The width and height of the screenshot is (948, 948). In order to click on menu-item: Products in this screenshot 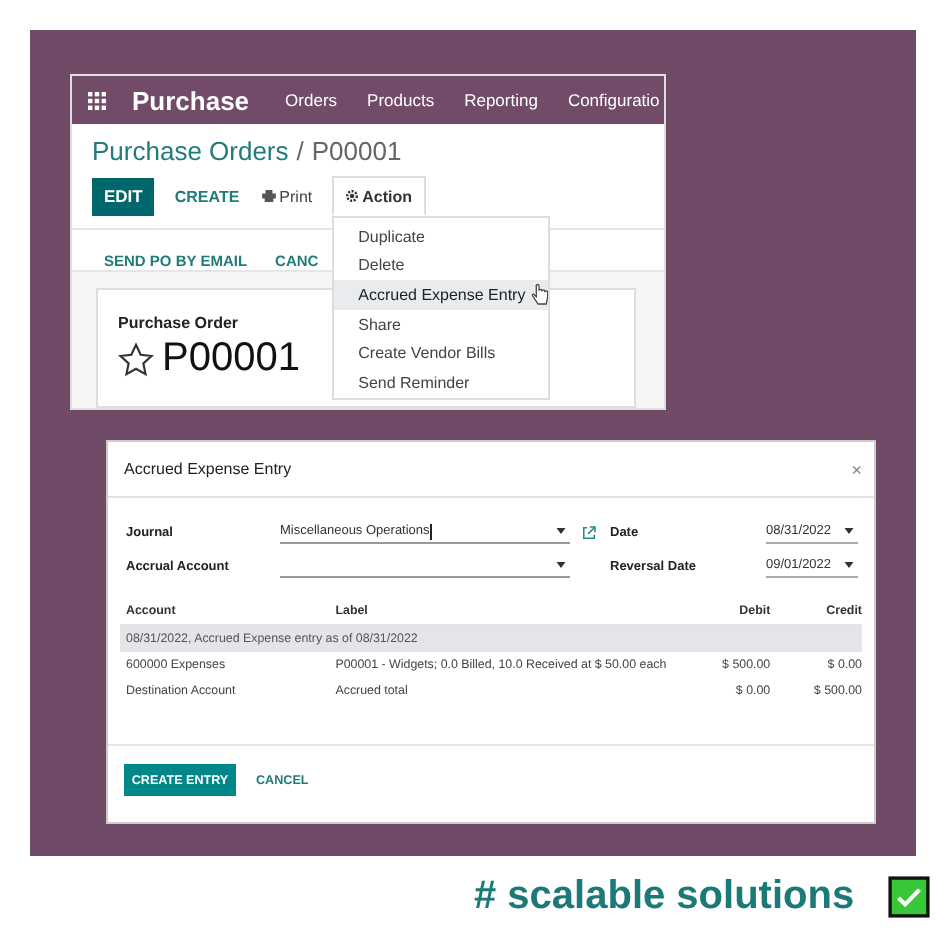, I will do `click(401, 100)`.